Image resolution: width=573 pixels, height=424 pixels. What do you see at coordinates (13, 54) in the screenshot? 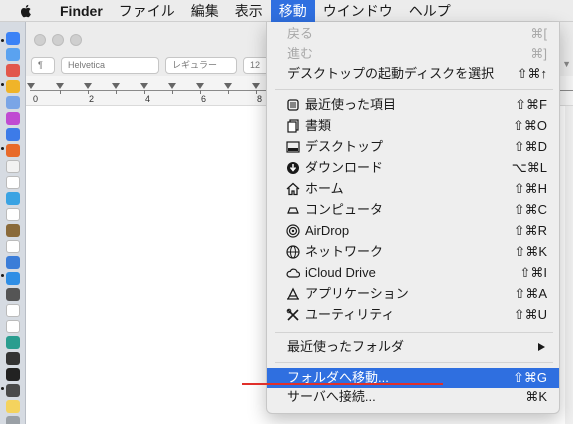
I see `launchpad-dock-icon` at bounding box center [13, 54].